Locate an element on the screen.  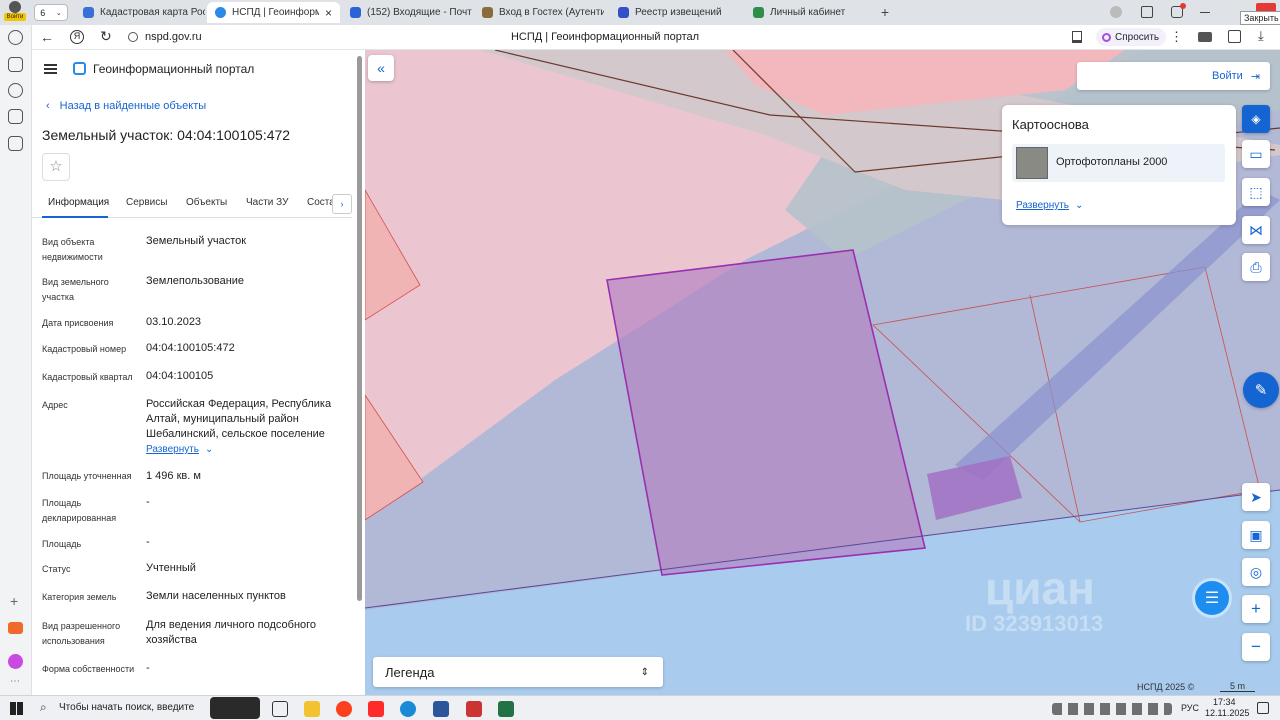
word-icon is located at coordinates (441, 709).